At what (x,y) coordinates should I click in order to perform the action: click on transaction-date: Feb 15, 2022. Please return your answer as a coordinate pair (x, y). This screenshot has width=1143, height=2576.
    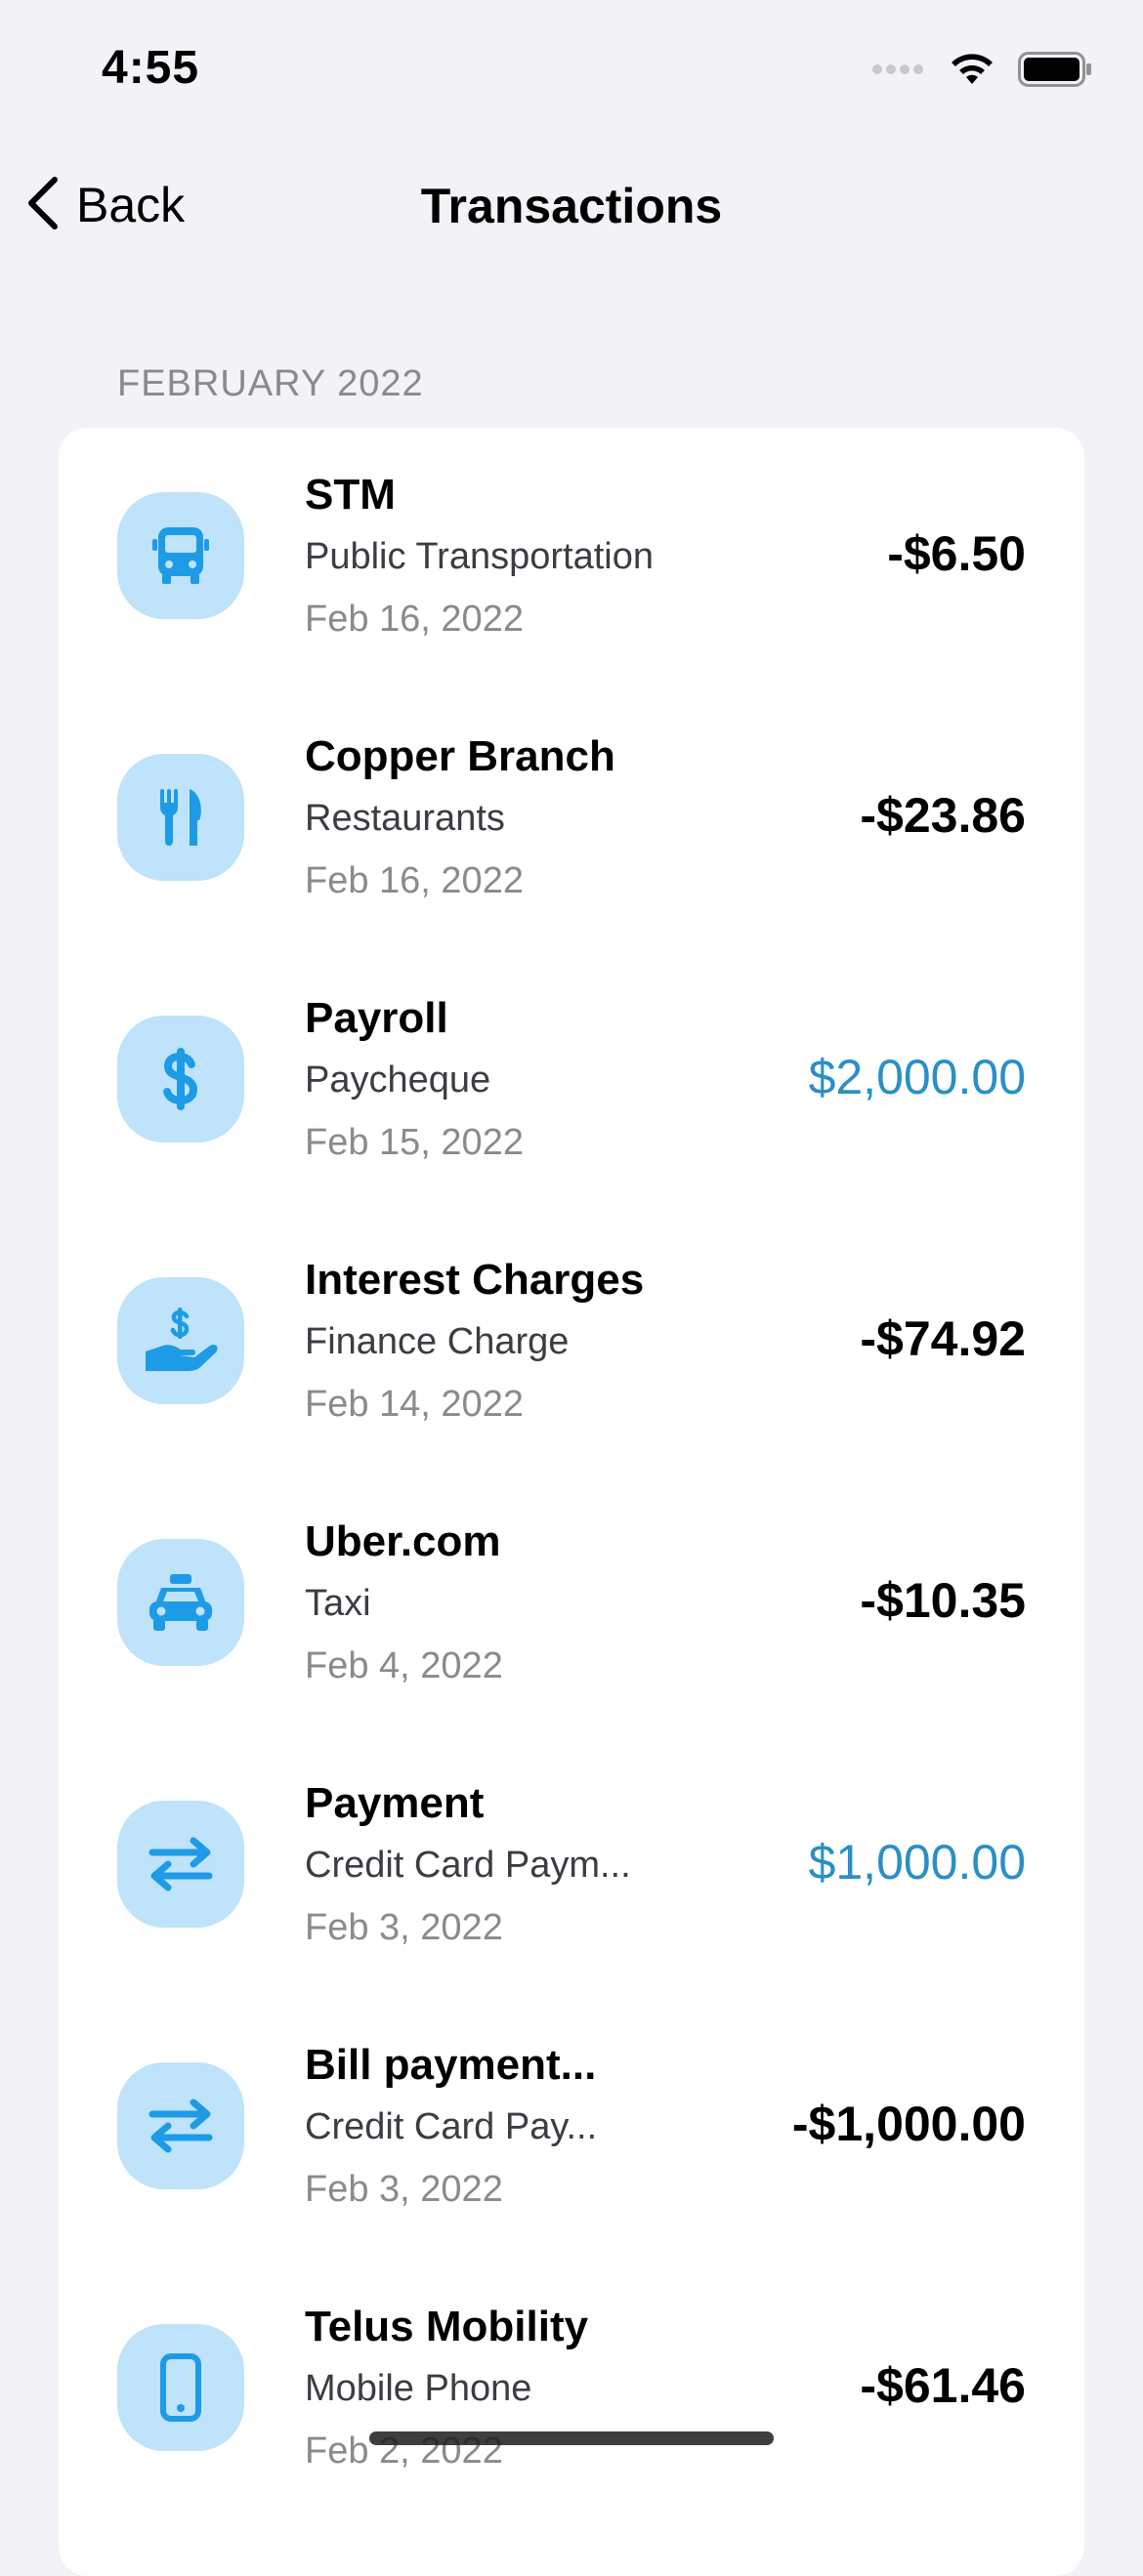
    Looking at the image, I should click on (414, 1142).